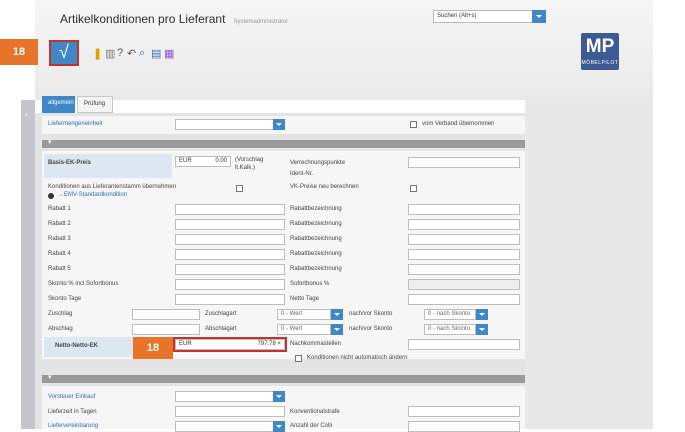 This screenshot has height=432, width=685. Describe the element at coordinates (413, 188) in the screenshot. I see `vk-preise-checkbox` at that location.